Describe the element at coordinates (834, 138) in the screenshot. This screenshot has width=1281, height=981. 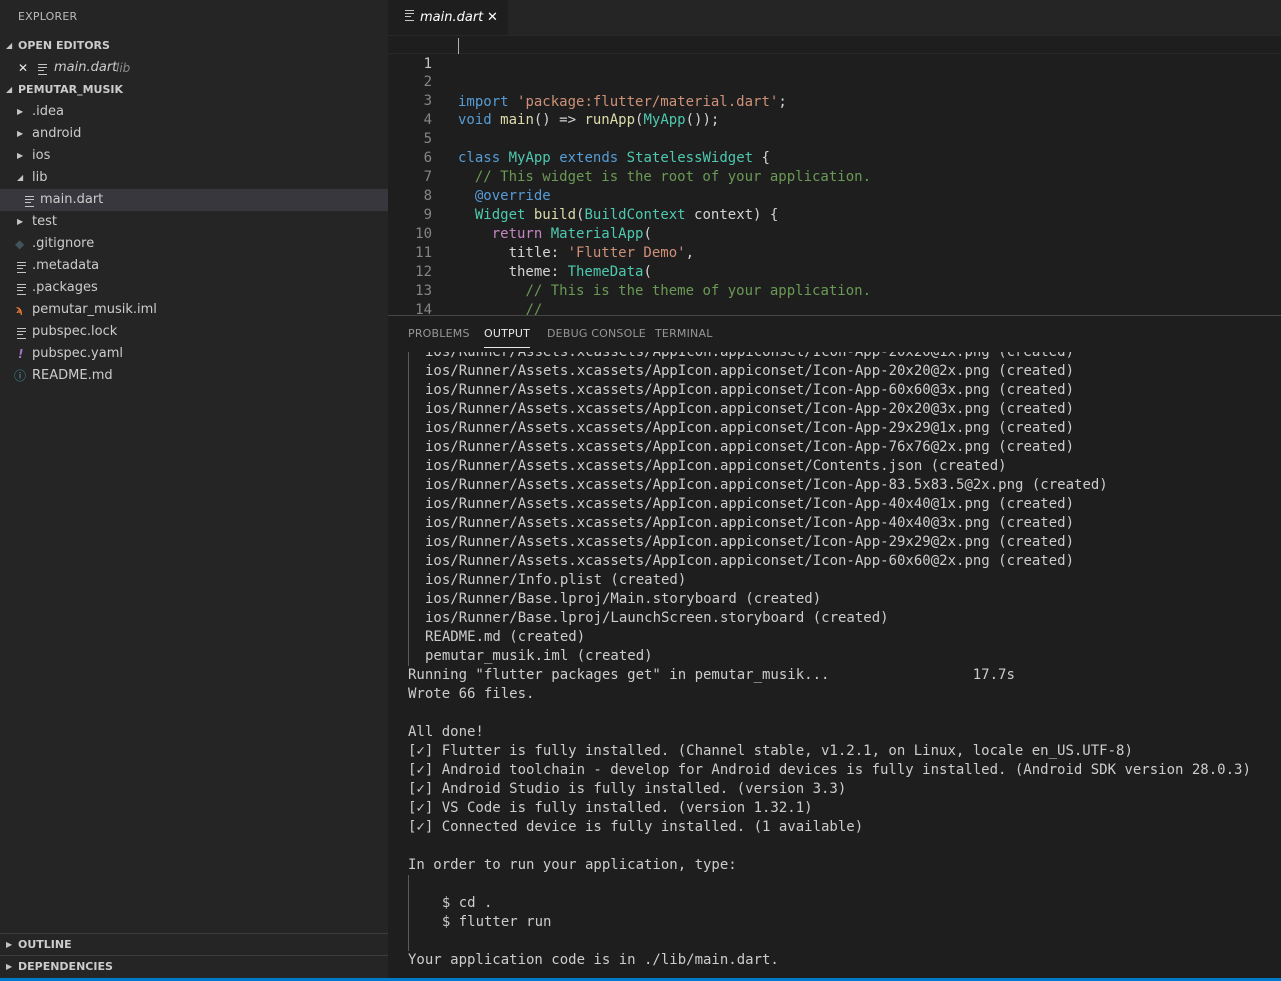
I see `code-line: 5 class MyApp extends StatelessWidget {` at that location.